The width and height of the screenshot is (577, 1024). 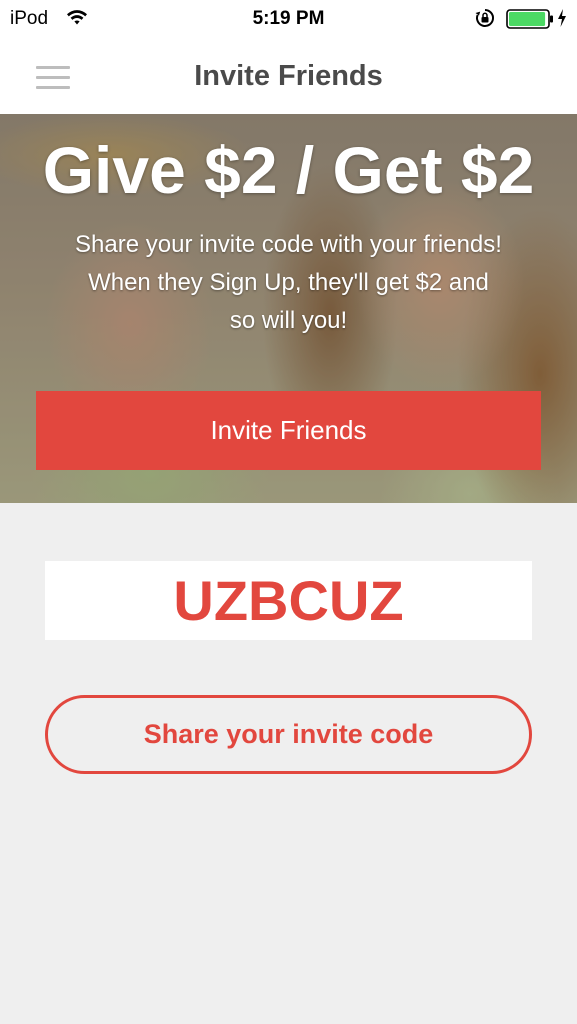 What do you see at coordinates (288, 170) in the screenshot?
I see `hero-headline: Give $2 / Get $2` at bounding box center [288, 170].